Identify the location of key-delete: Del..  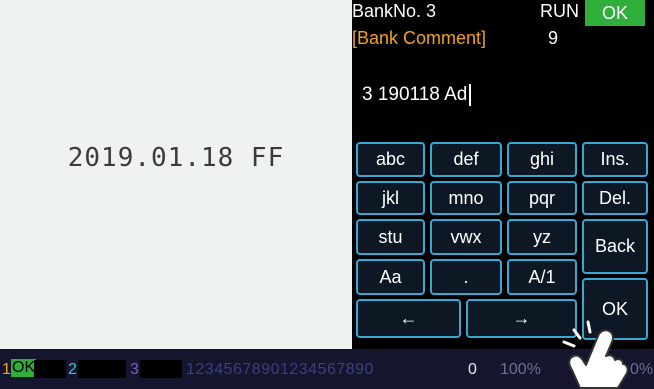
(615, 198).